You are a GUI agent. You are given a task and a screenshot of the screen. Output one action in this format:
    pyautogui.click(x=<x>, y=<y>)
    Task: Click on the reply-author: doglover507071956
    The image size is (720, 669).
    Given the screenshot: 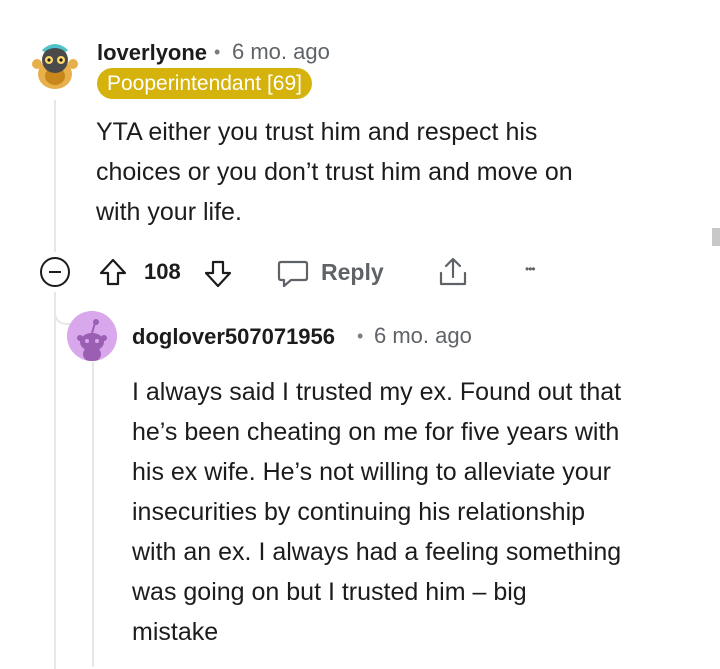 What is the action you would take?
    pyautogui.click(x=233, y=337)
    